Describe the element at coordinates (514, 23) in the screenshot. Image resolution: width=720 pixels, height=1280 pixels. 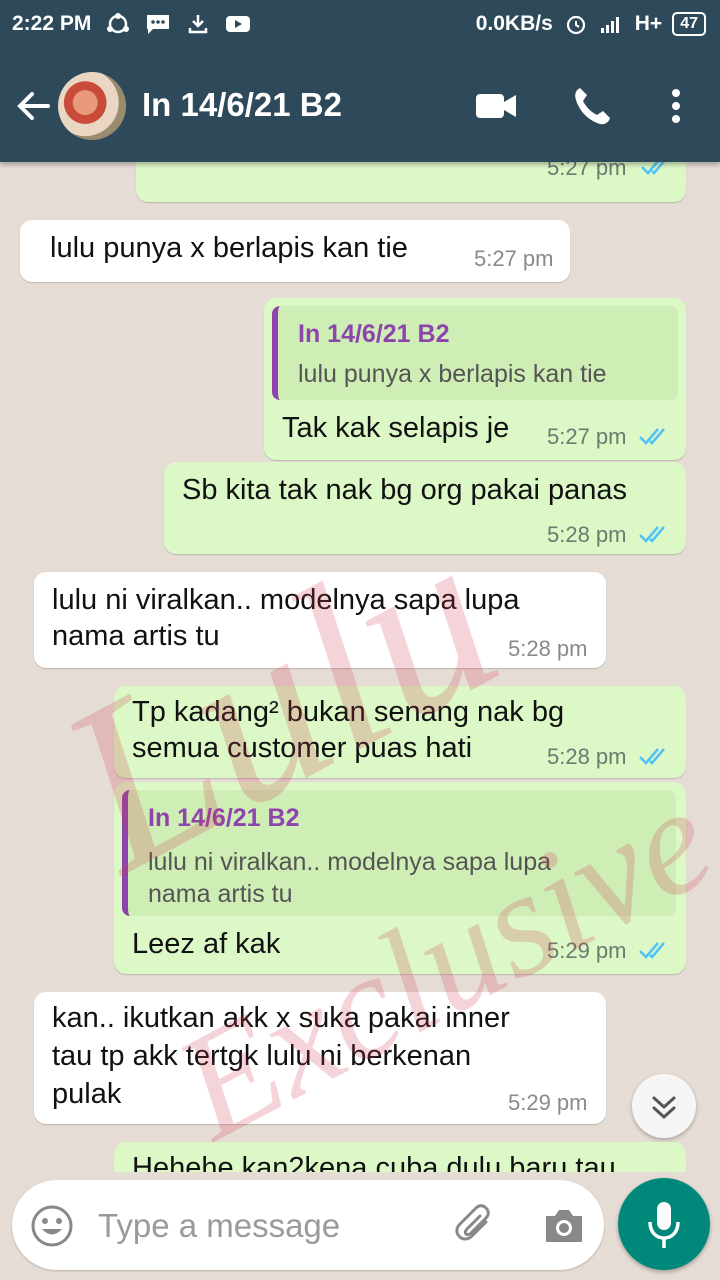
I see `network-speed: 0.0KB/s` at that location.